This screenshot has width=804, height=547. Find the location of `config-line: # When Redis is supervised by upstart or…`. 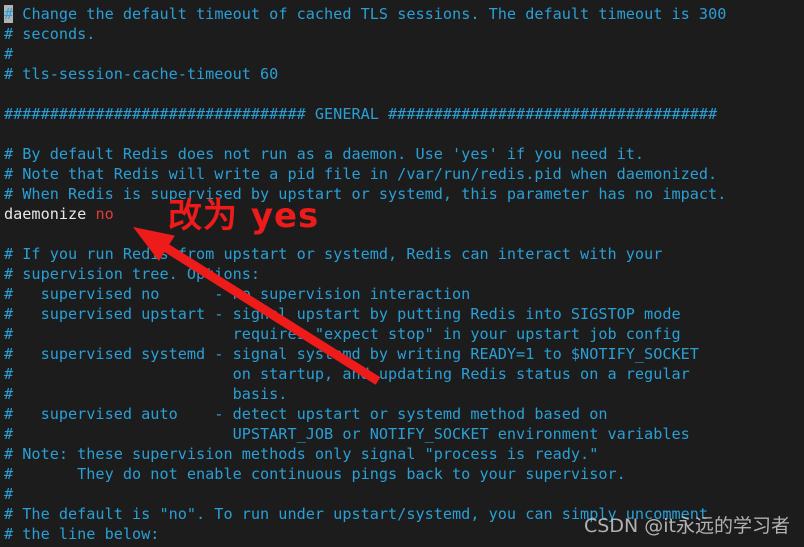

config-line: # When Redis is supervised by upstart or… is located at coordinates (404, 194).